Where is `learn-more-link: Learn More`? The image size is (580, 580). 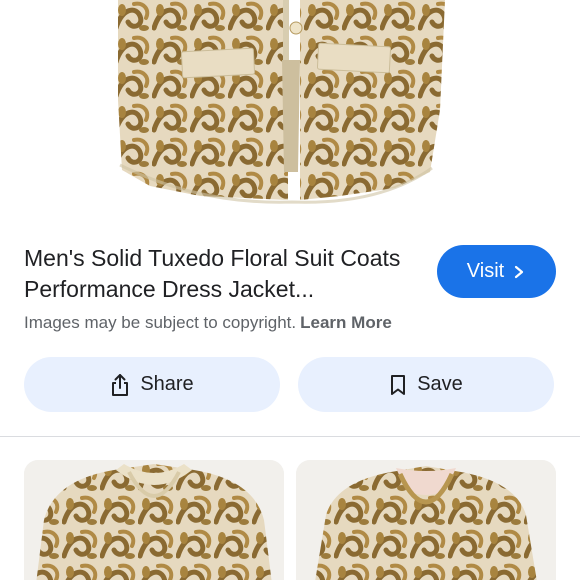
learn-more-link: Learn More is located at coordinates (346, 322).